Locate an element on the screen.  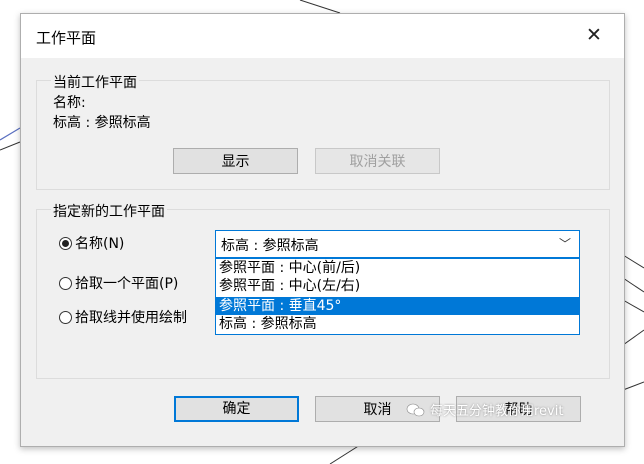
combo-value: 标高 : 参照标高 is located at coordinates (270, 246).